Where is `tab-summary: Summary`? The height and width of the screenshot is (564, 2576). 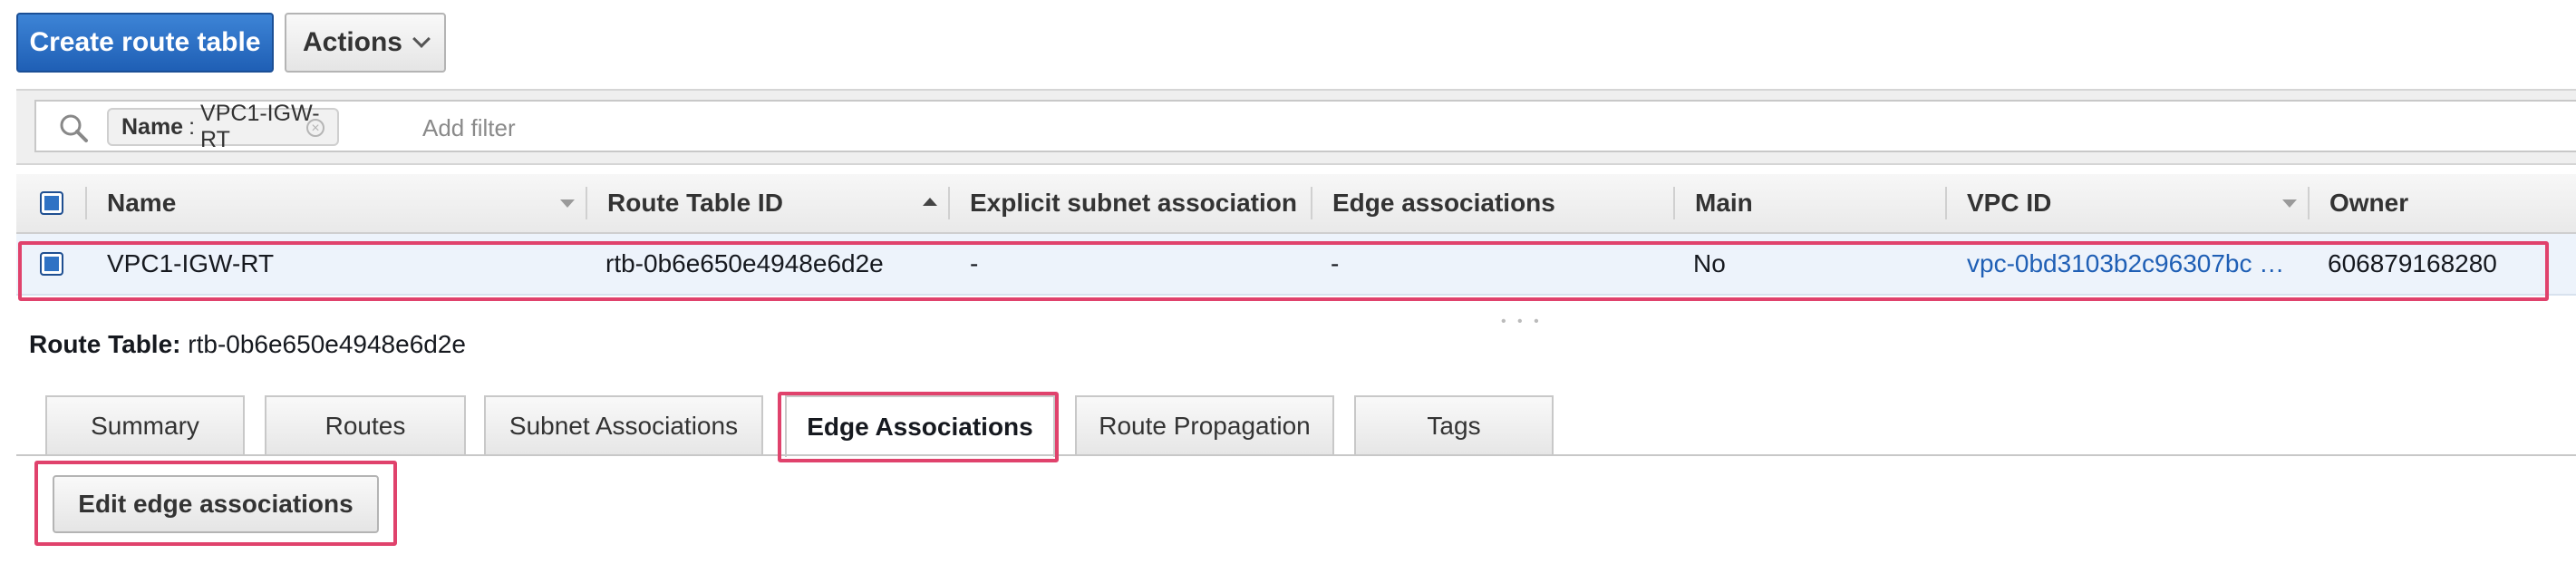 tab-summary: Summary is located at coordinates (145, 425).